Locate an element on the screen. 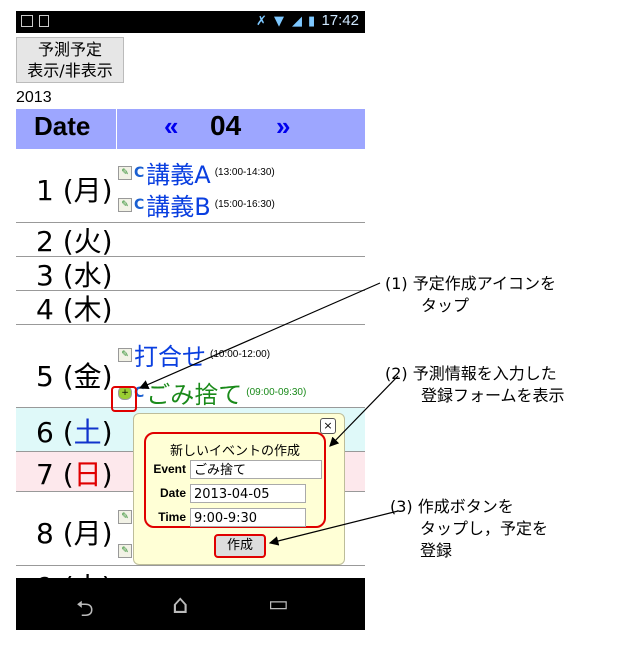 This screenshot has height=664, width=620. annotation-1: (1) 予定作成アイコンを タップ is located at coordinates (470, 294).